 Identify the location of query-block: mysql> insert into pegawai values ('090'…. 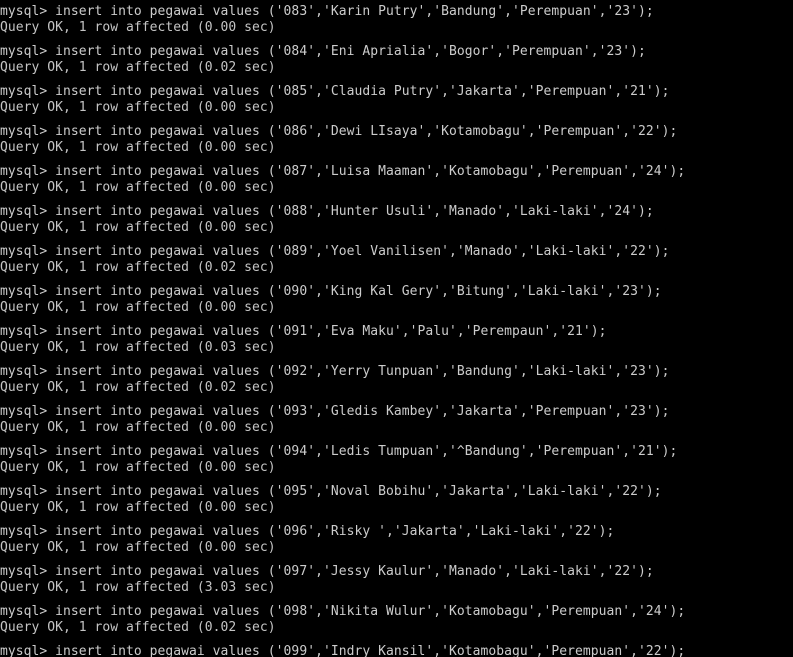
(396, 302).